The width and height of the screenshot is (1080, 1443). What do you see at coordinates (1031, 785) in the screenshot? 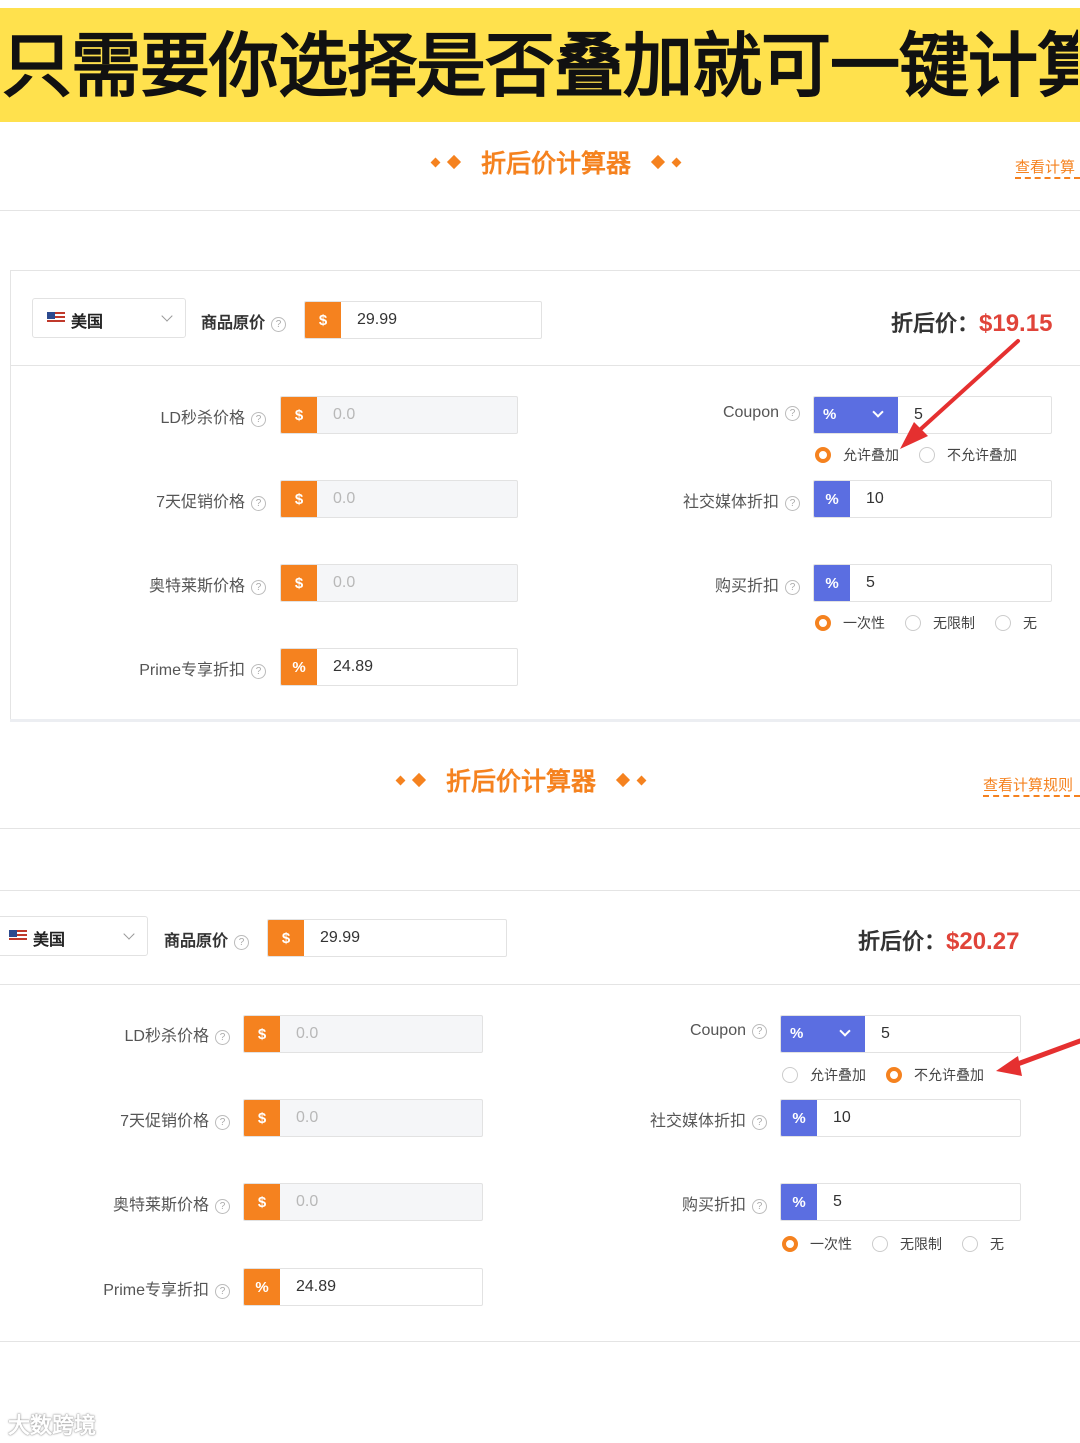
I see `view-rules-link: 查看计算规则` at bounding box center [1031, 785].